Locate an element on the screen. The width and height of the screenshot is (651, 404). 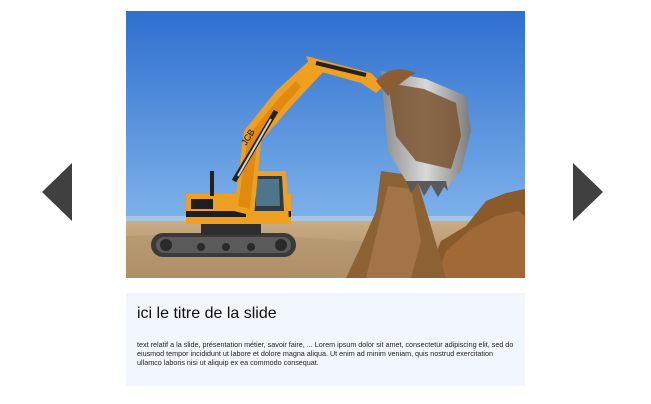
arrow-right-icon is located at coordinates (588, 192).